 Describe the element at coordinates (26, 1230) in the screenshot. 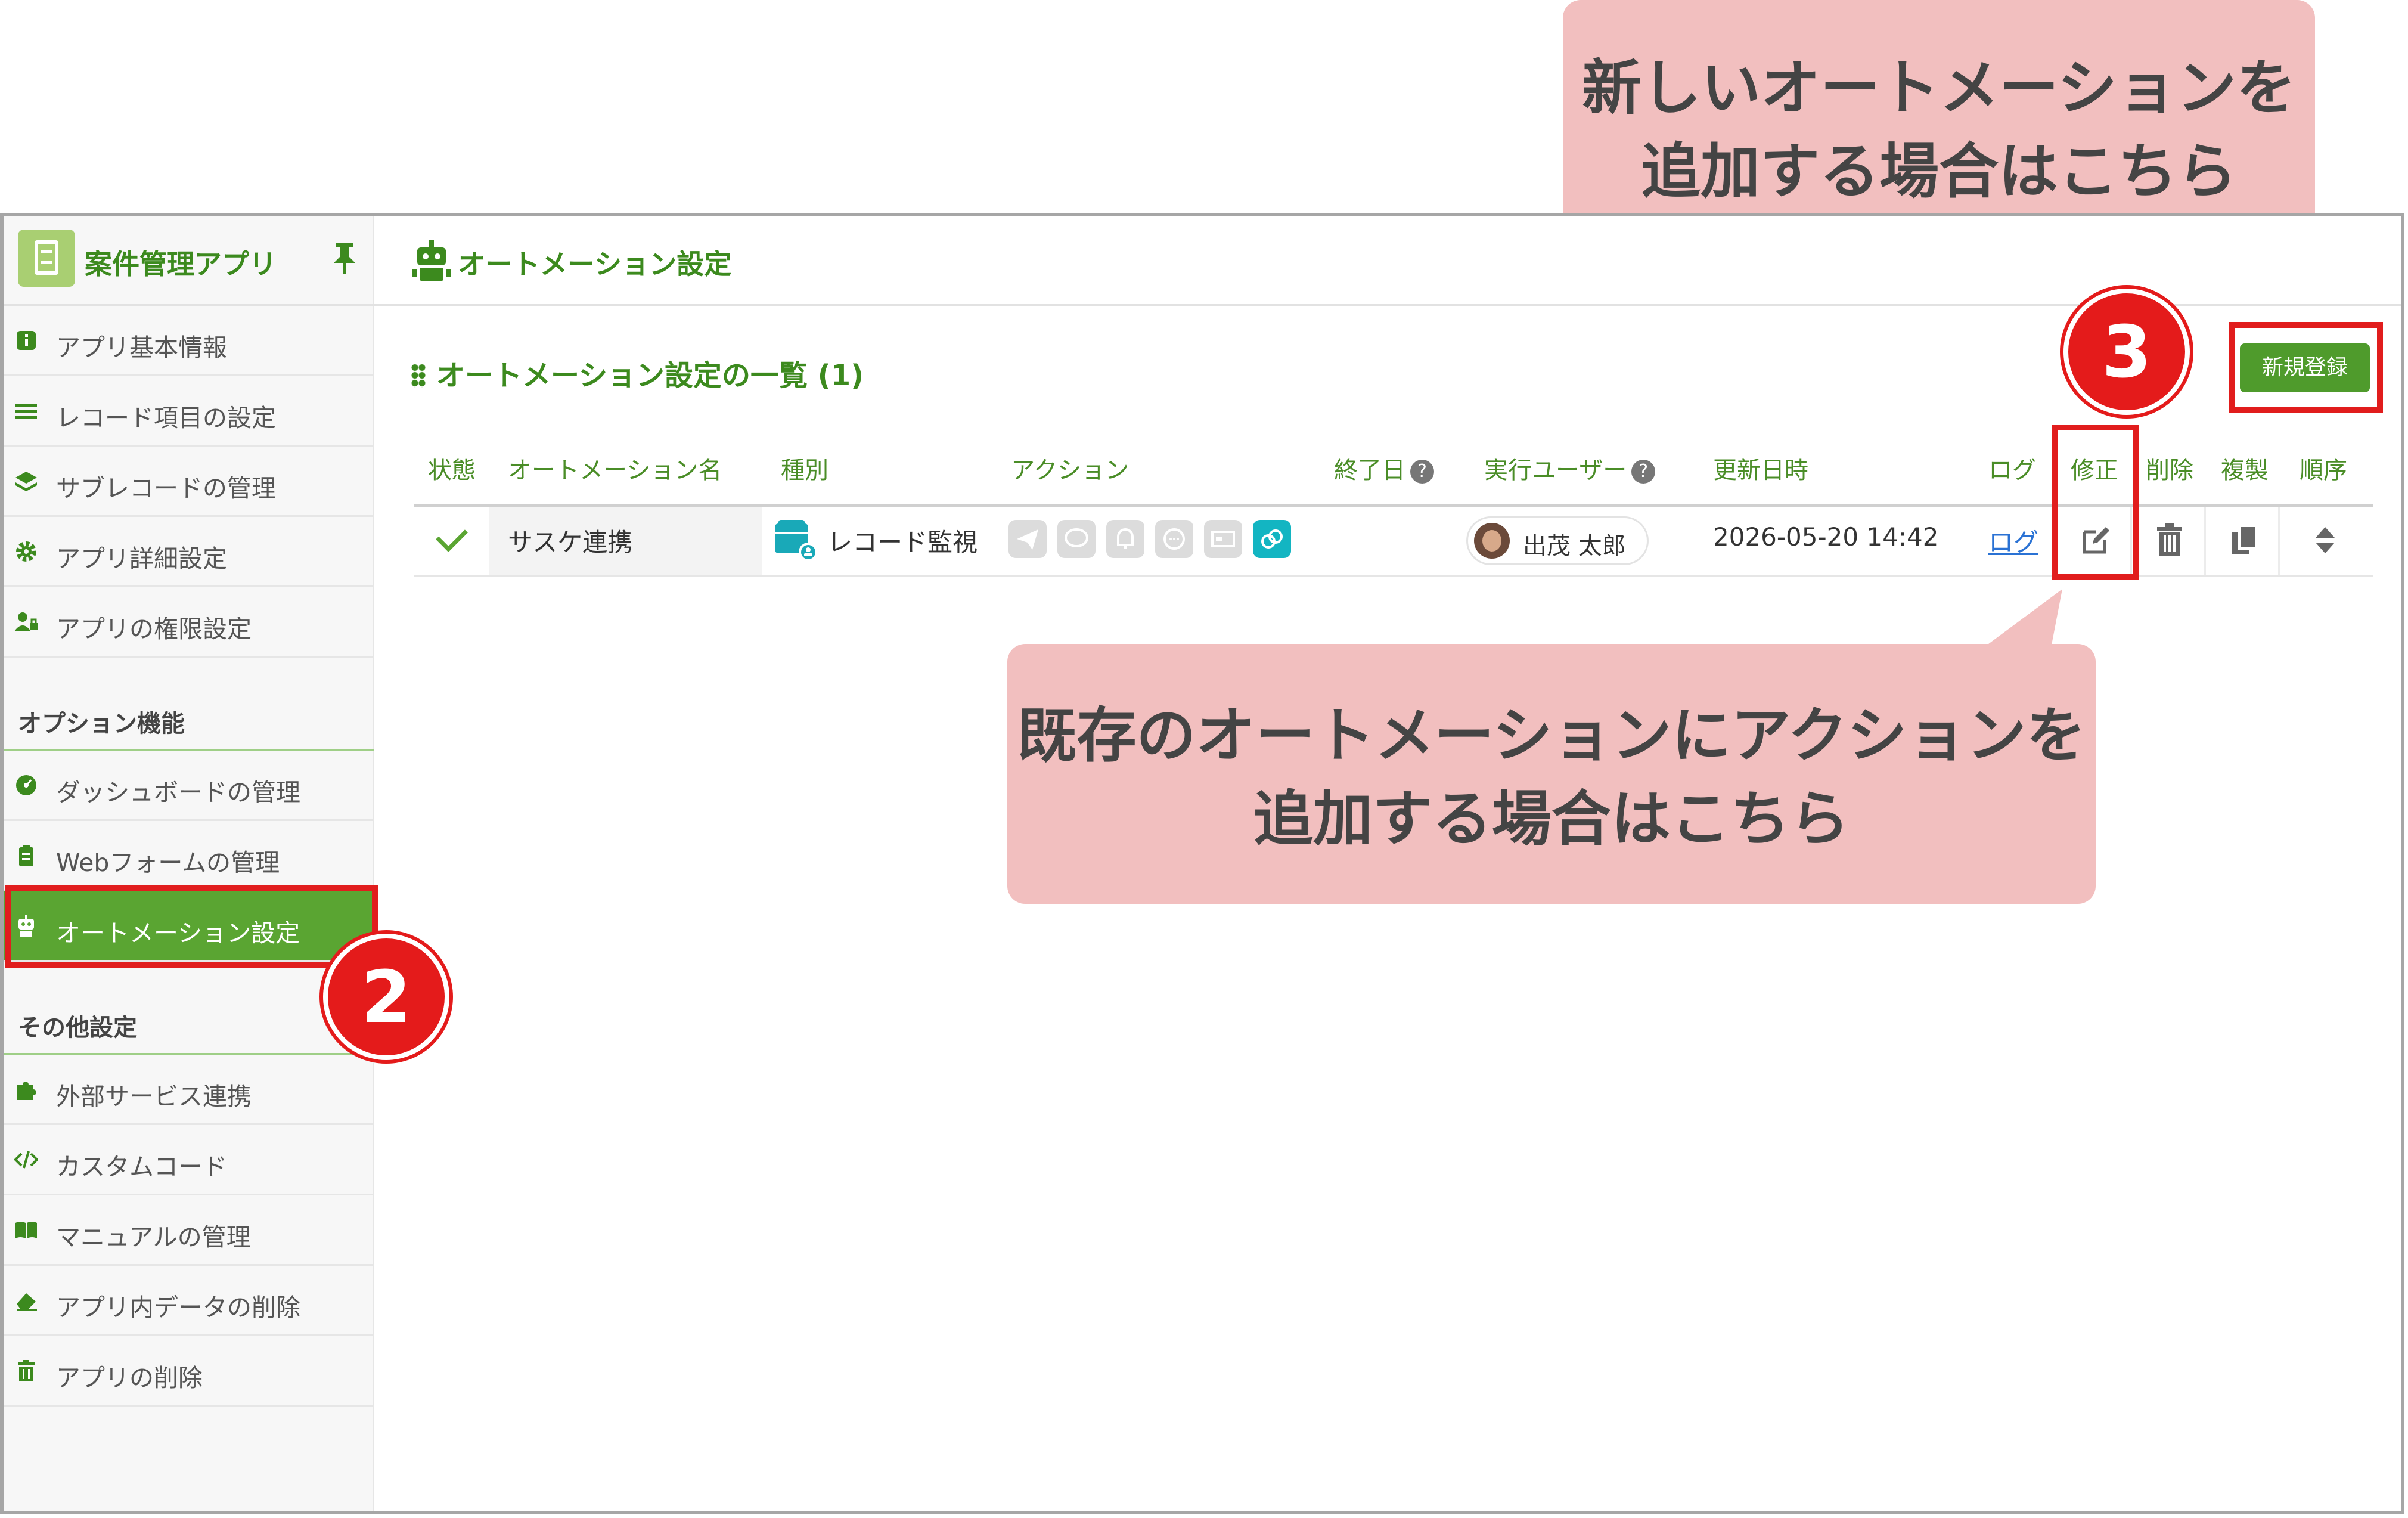

I see `book-icon` at that location.